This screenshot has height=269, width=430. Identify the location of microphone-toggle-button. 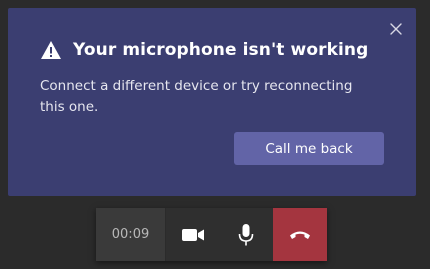
(246, 234).